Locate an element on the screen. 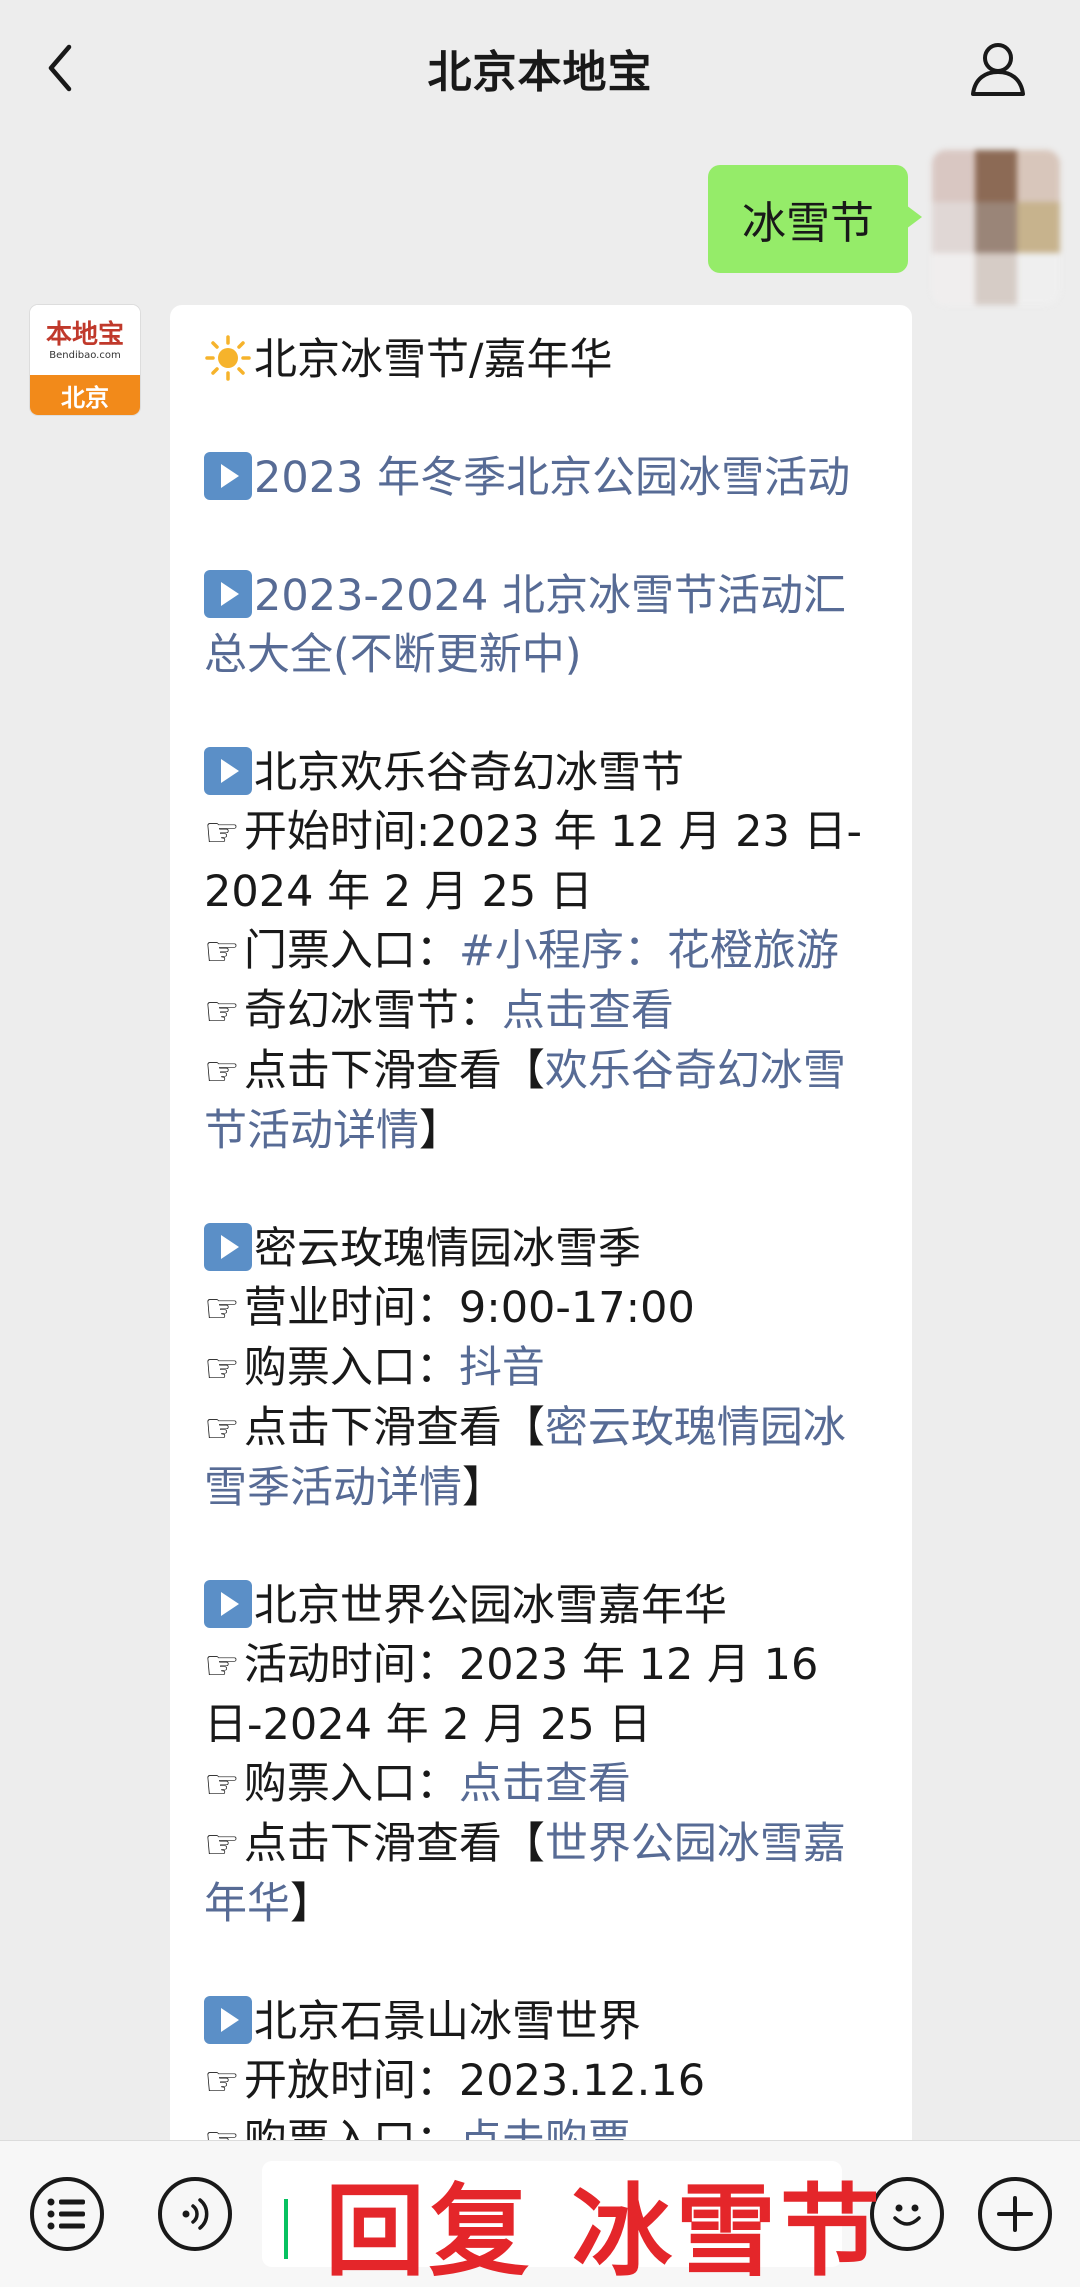  outgoing-text: 冰雪节 is located at coordinates (808, 223).